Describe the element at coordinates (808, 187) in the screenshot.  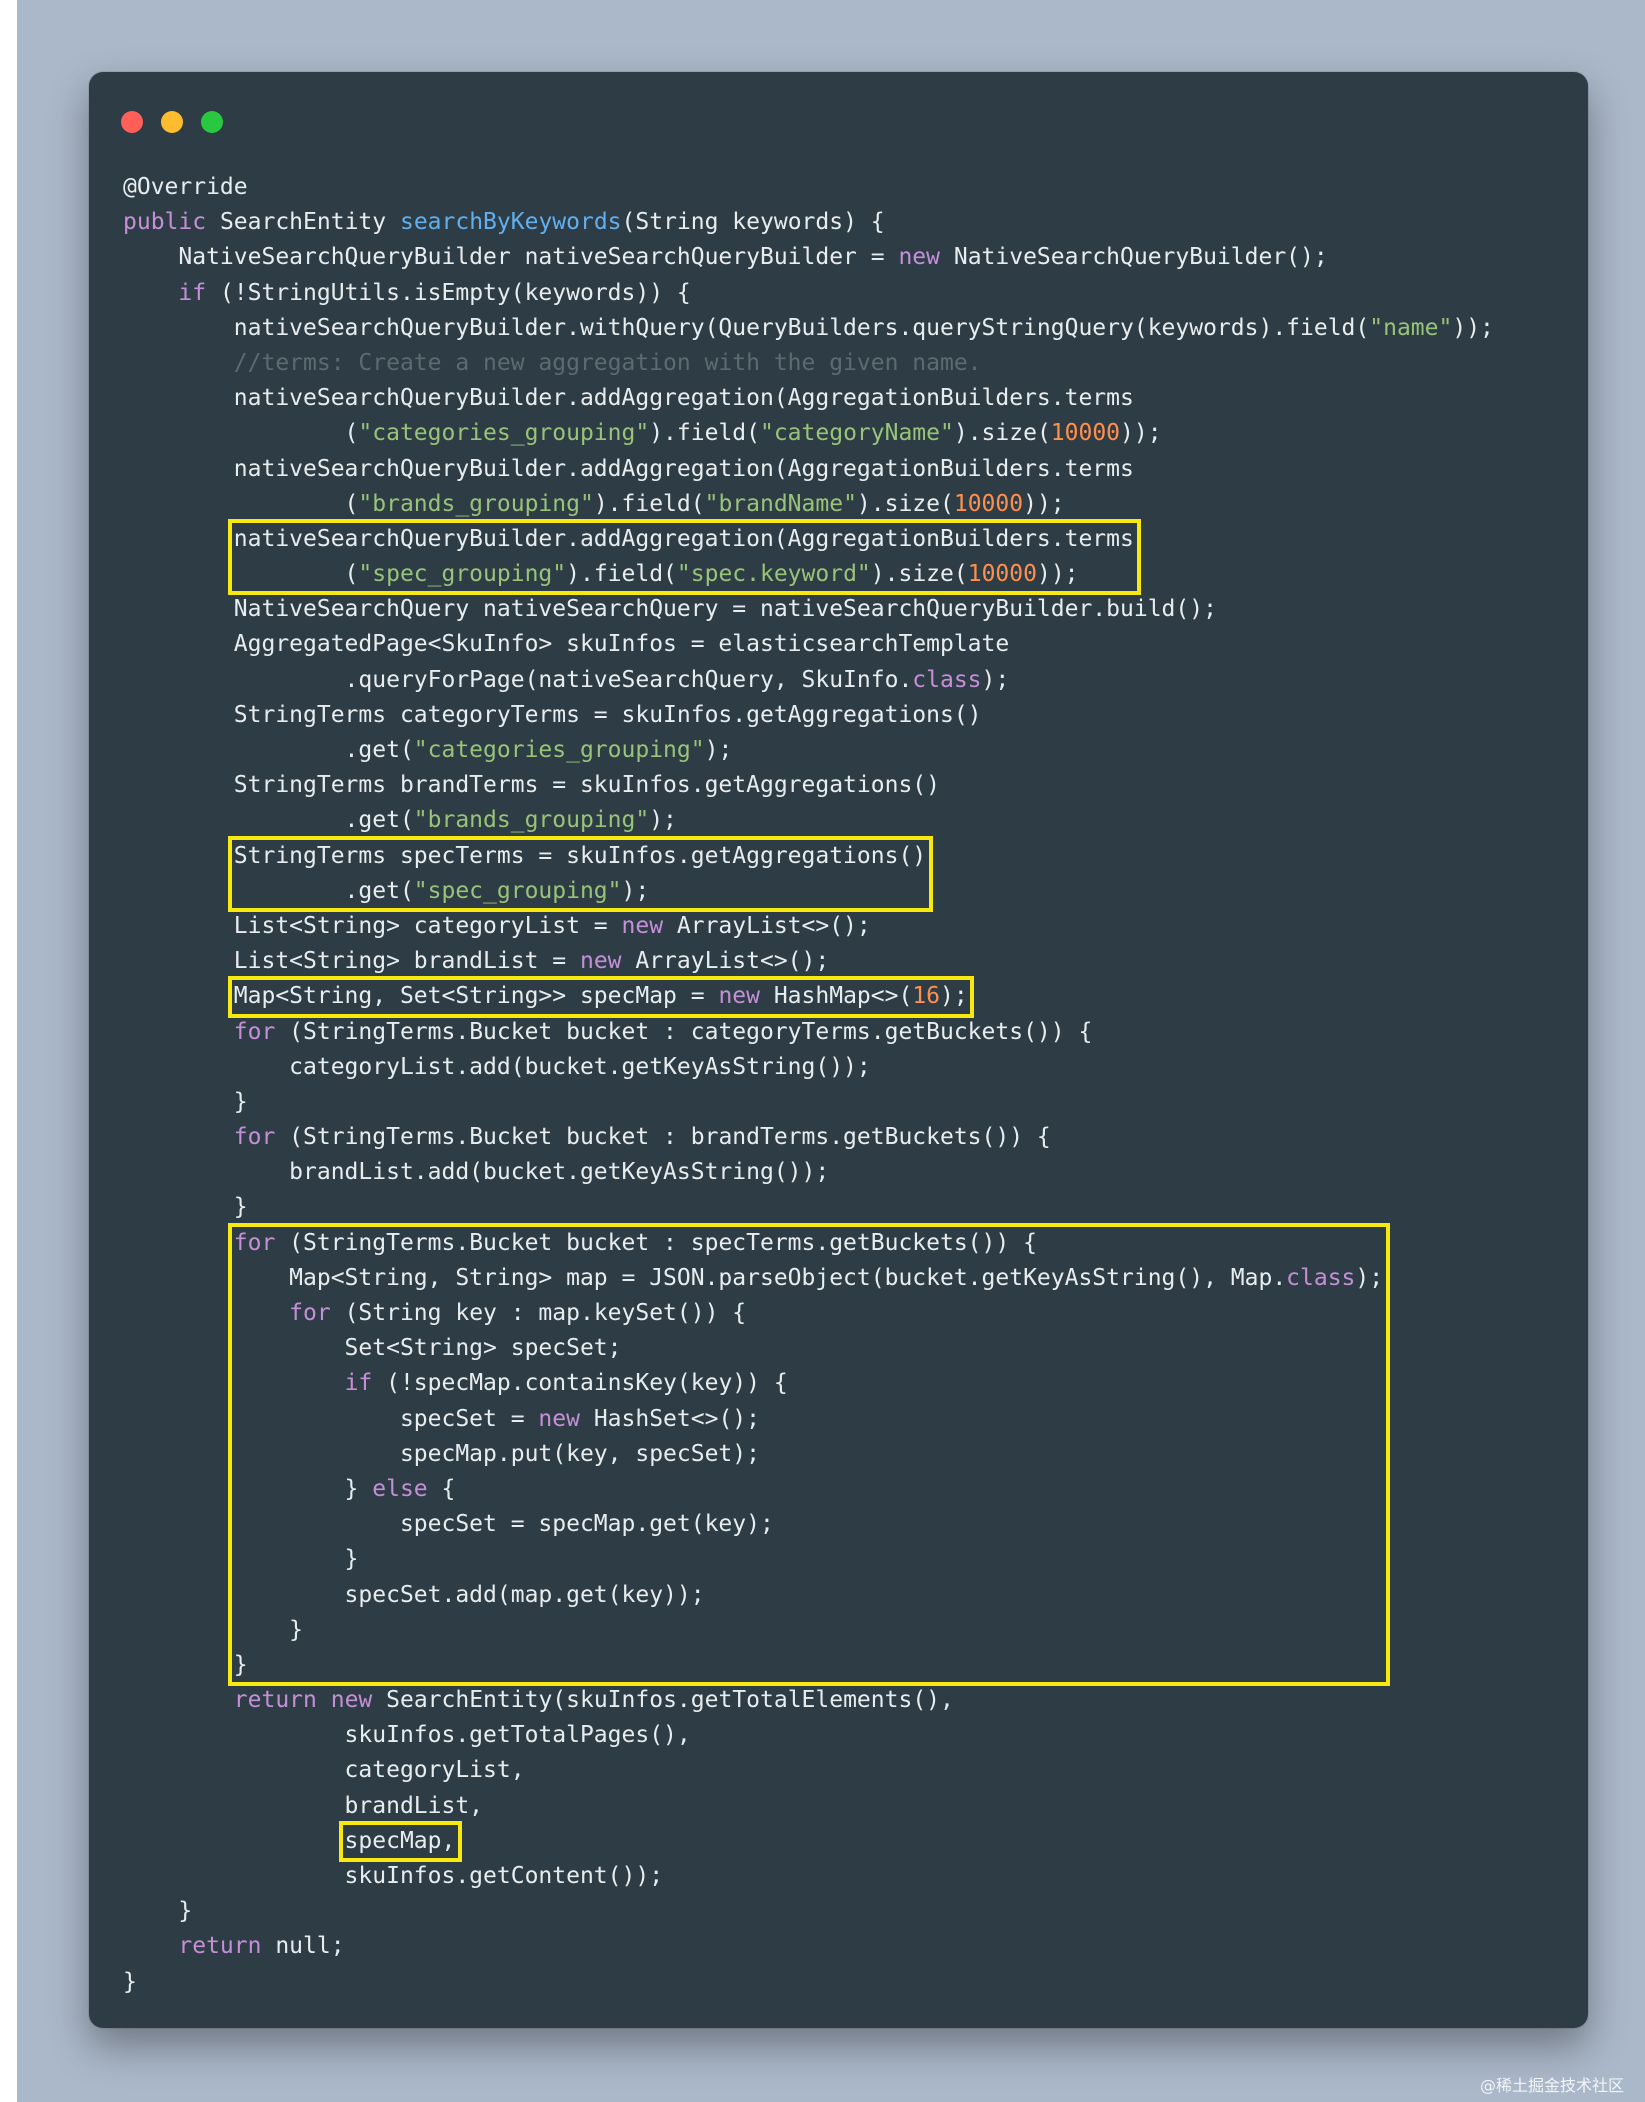
I see `code-line: @Override` at that location.